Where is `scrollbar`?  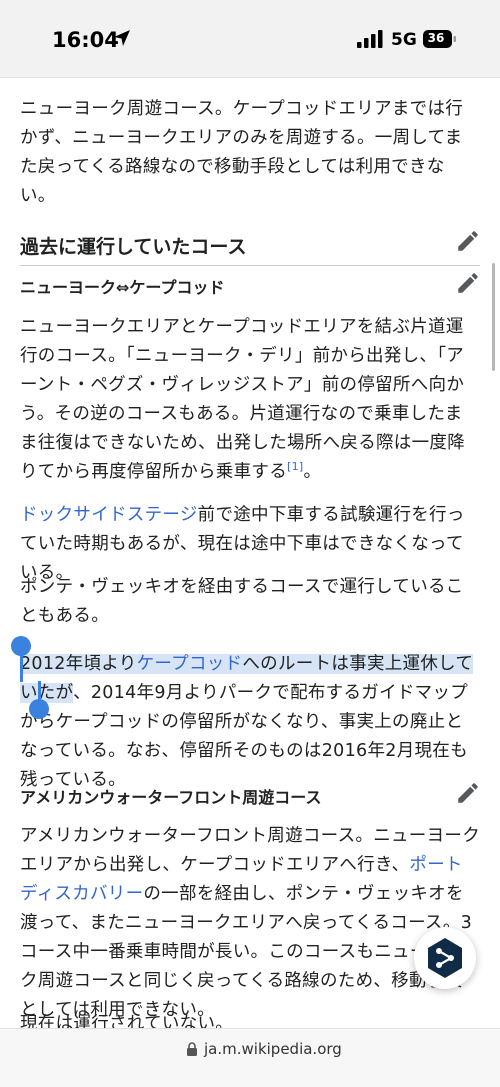
scrollbar is located at coordinates (493, 317).